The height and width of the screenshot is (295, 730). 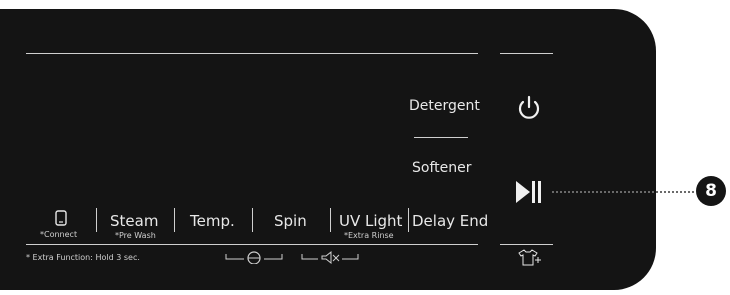 What do you see at coordinates (371, 221) in the screenshot?
I see `uv-light-label: UV Light` at bounding box center [371, 221].